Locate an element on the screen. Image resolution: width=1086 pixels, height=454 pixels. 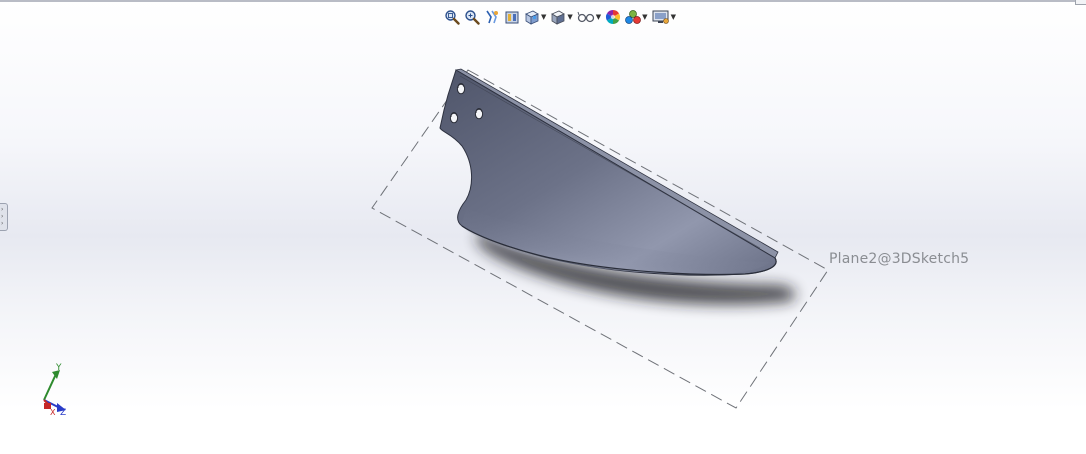
z-axis-label: Z is located at coordinates (63, 413).